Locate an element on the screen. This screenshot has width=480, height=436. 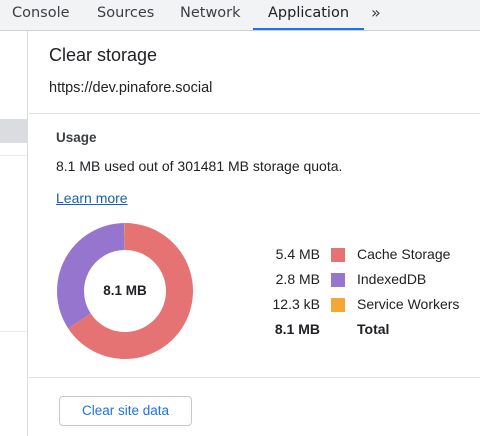
tab-application: Application is located at coordinates (309, 15).